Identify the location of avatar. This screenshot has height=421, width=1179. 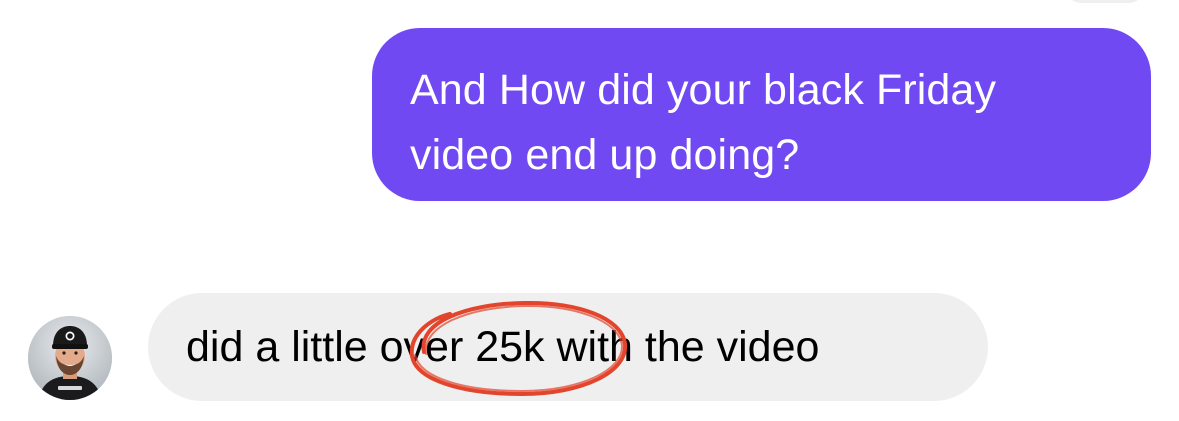
(70, 358).